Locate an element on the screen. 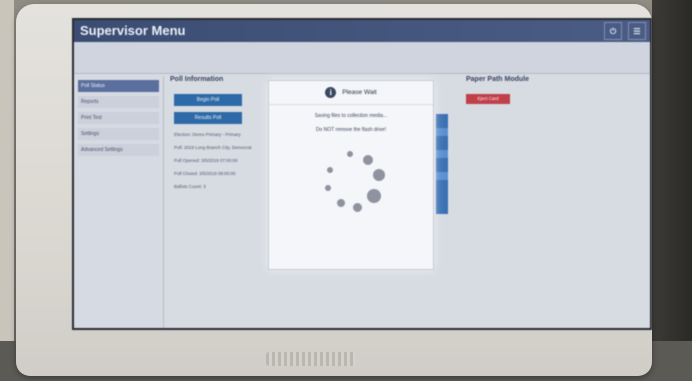  background-dark-panel is located at coordinates (672, 190).